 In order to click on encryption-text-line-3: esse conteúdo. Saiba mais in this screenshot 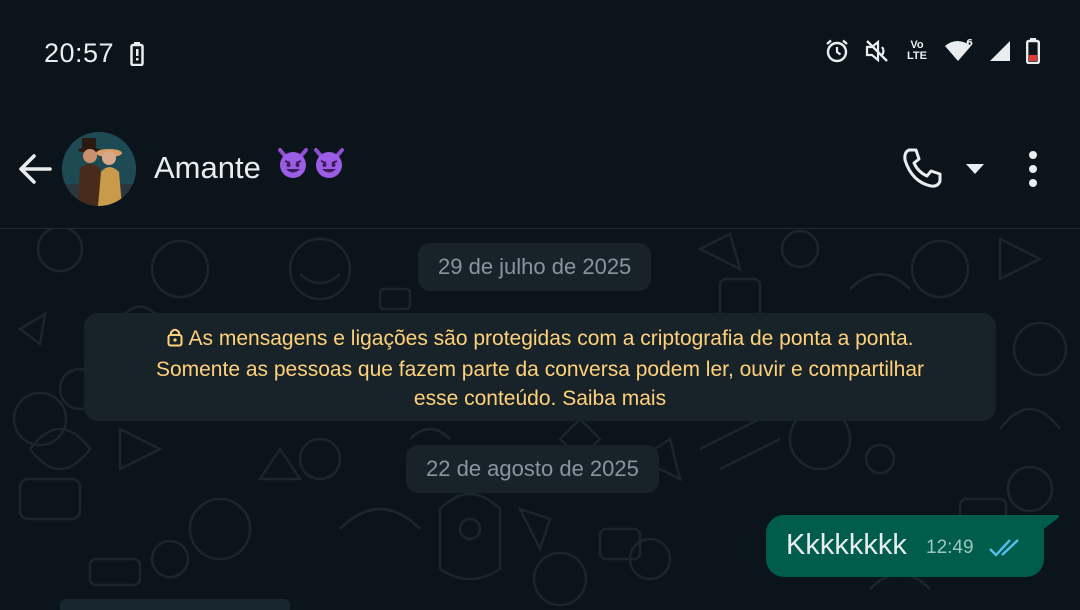, I will do `click(540, 398)`.